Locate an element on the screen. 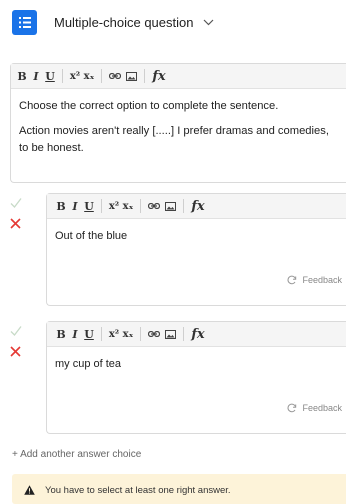 This screenshot has width=346, height=504. answer-text: Out of the blue is located at coordinates (196, 236).